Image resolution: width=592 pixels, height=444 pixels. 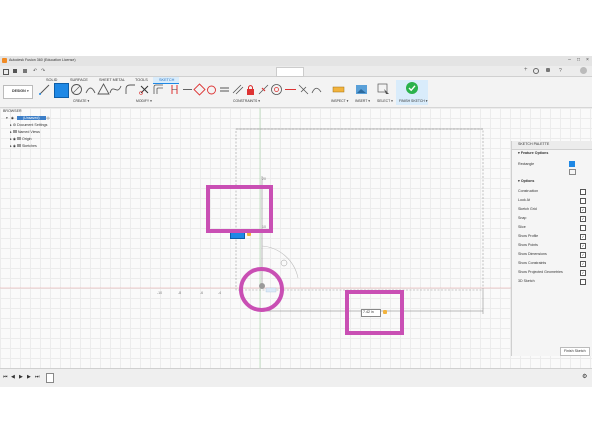 What do you see at coordinates (374, 312) in the screenshot?
I see `highlight-horizontal-dimension` at bounding box center [374, 312].